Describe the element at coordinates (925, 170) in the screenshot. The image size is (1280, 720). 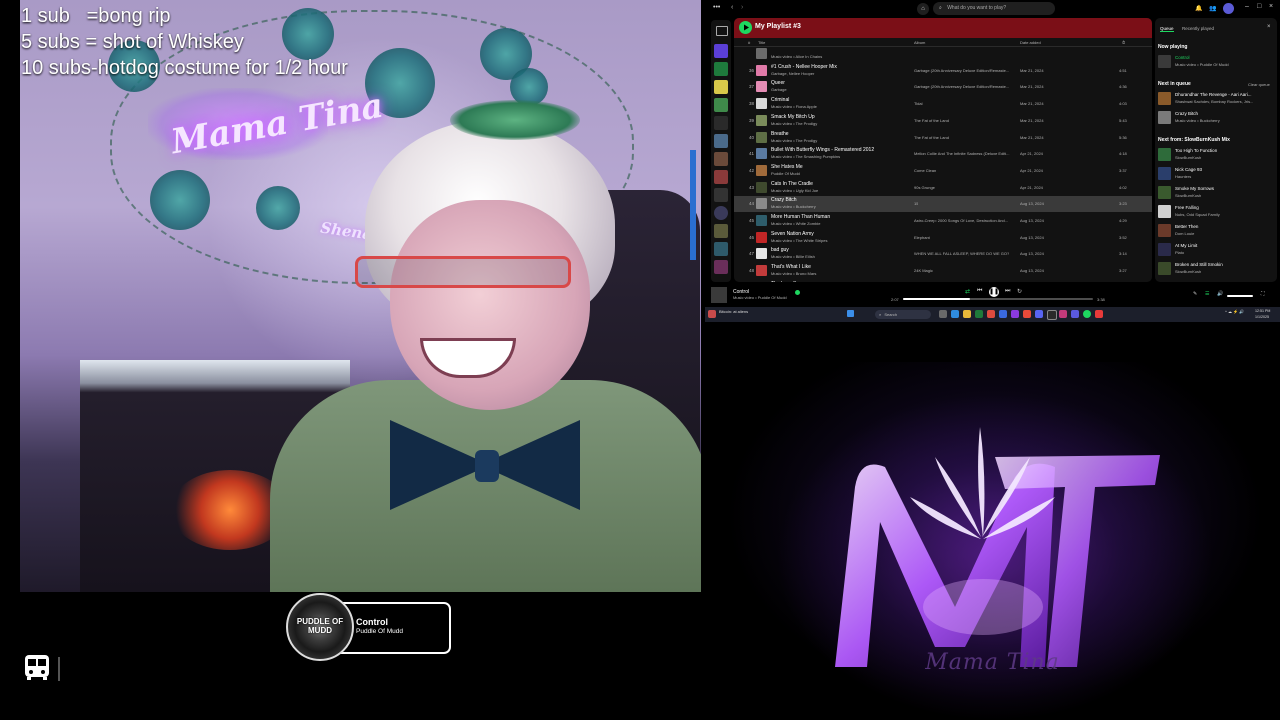
I see `track-album: Come Clean` at that location.